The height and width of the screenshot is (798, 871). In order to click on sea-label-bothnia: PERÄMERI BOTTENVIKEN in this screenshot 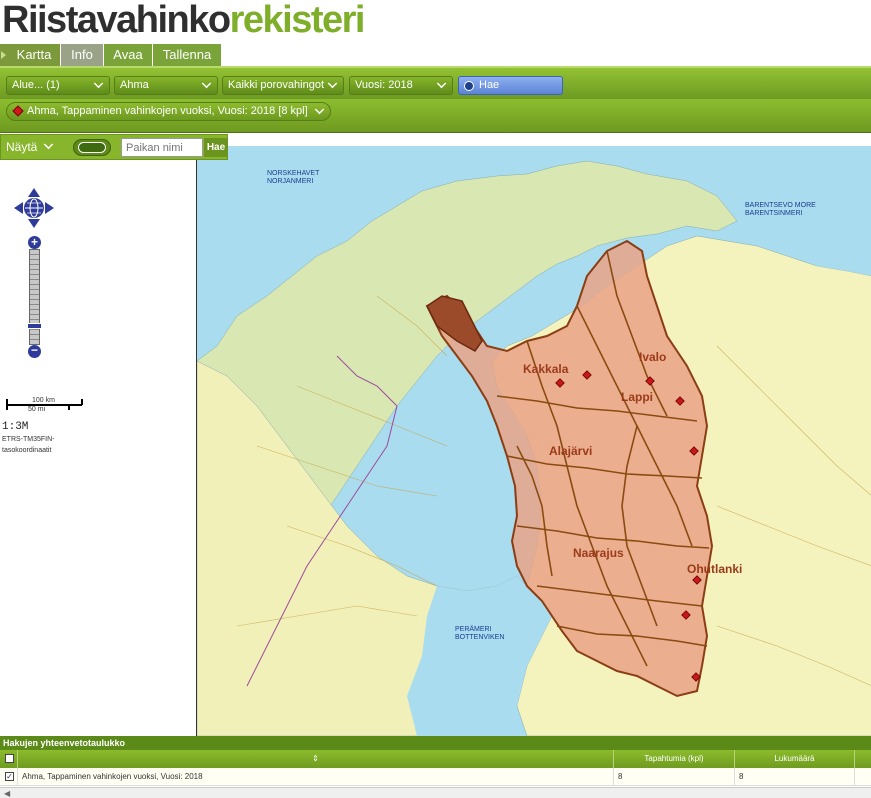, I will do `click(480, 633)`.